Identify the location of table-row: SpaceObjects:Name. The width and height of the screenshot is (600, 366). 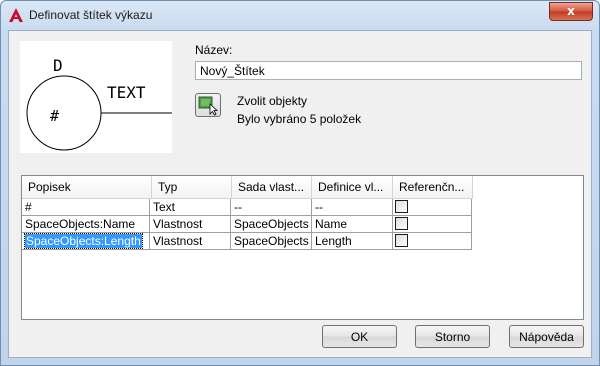
(86, 224).